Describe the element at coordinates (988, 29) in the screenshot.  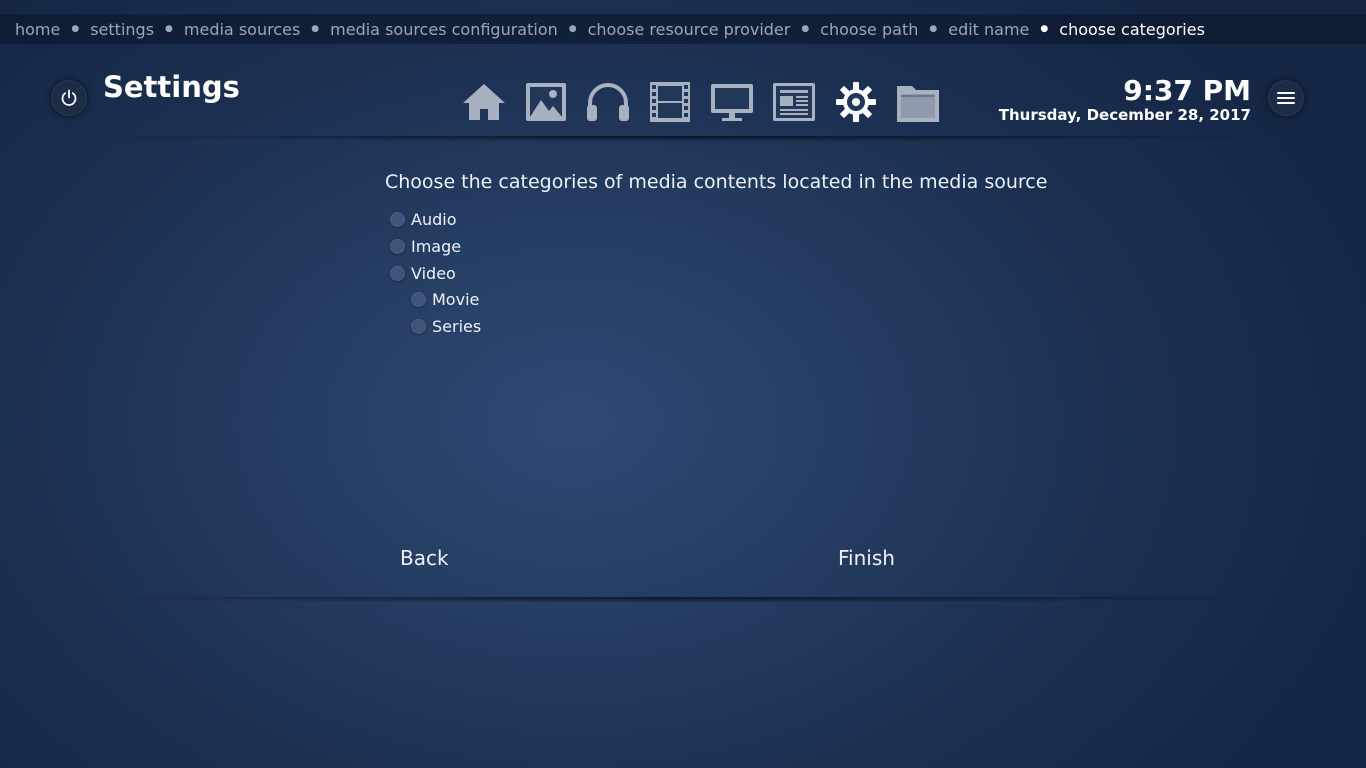
I see `breadcrumb-item-edit-name: edit name` at that location.